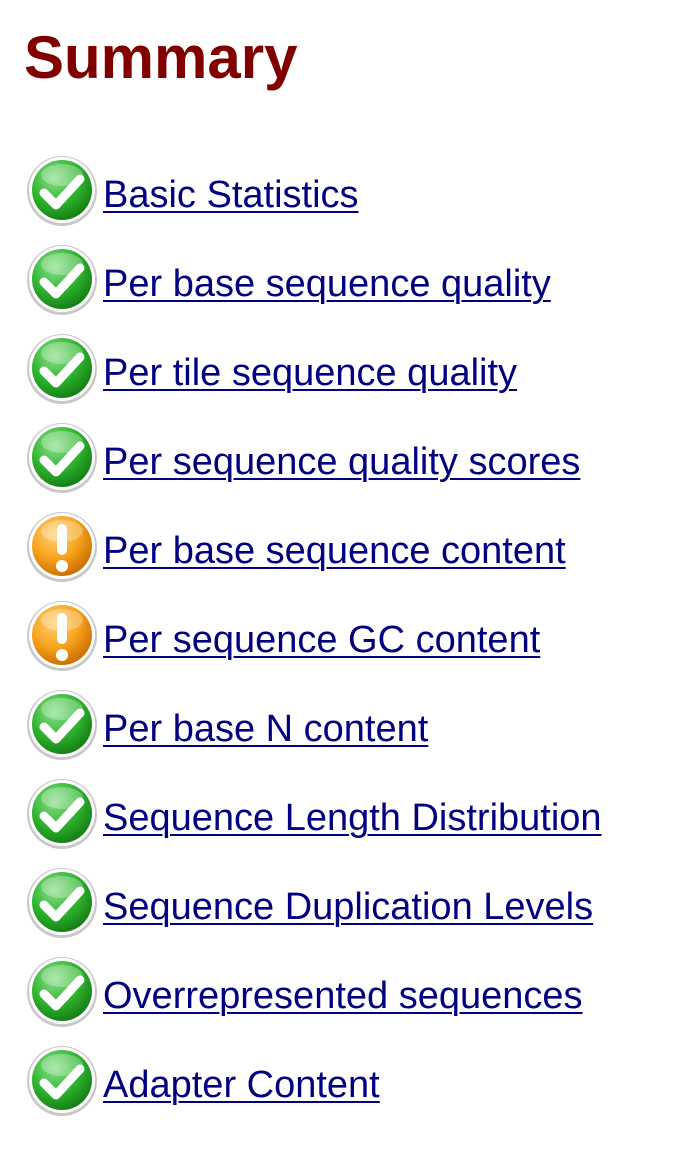  Describe the element at coordinates (352, 818) in the screenshot. I see `module-link-sequence-length-distribution: Sequence Length Distribution` at that location.